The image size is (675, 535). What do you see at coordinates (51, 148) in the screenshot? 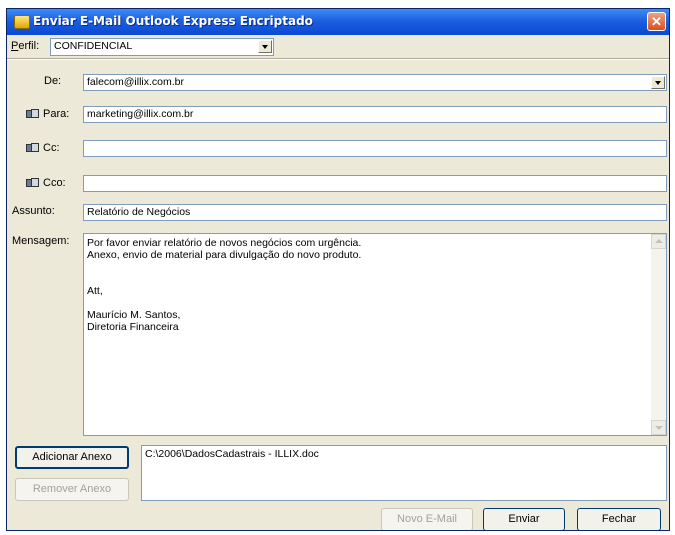
I see `cc-label: Cc:` at bounding box center [51, 148].